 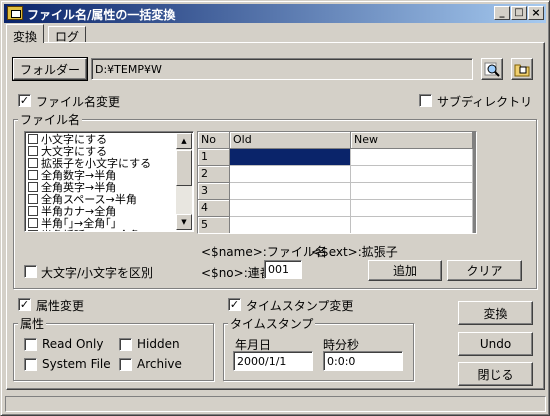 I want to click on status-bar, so click(x=275, y=404).